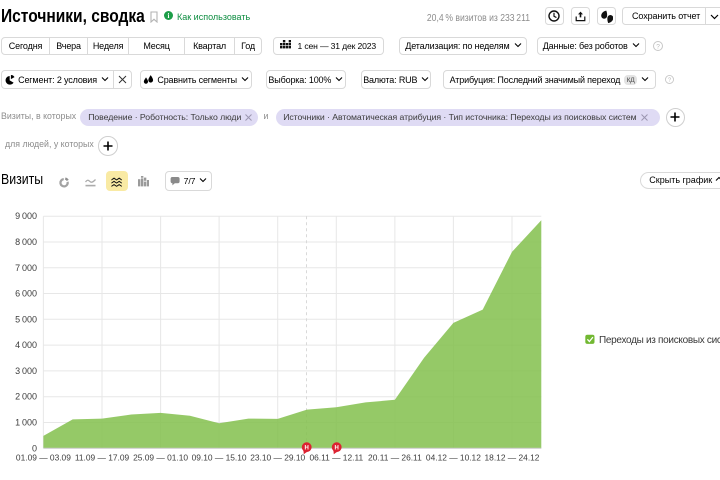 The image size is (720, 480). Describe the element at coordinates (26, 345) in the screenshot. I see `svg-text: 4 000` at that location.